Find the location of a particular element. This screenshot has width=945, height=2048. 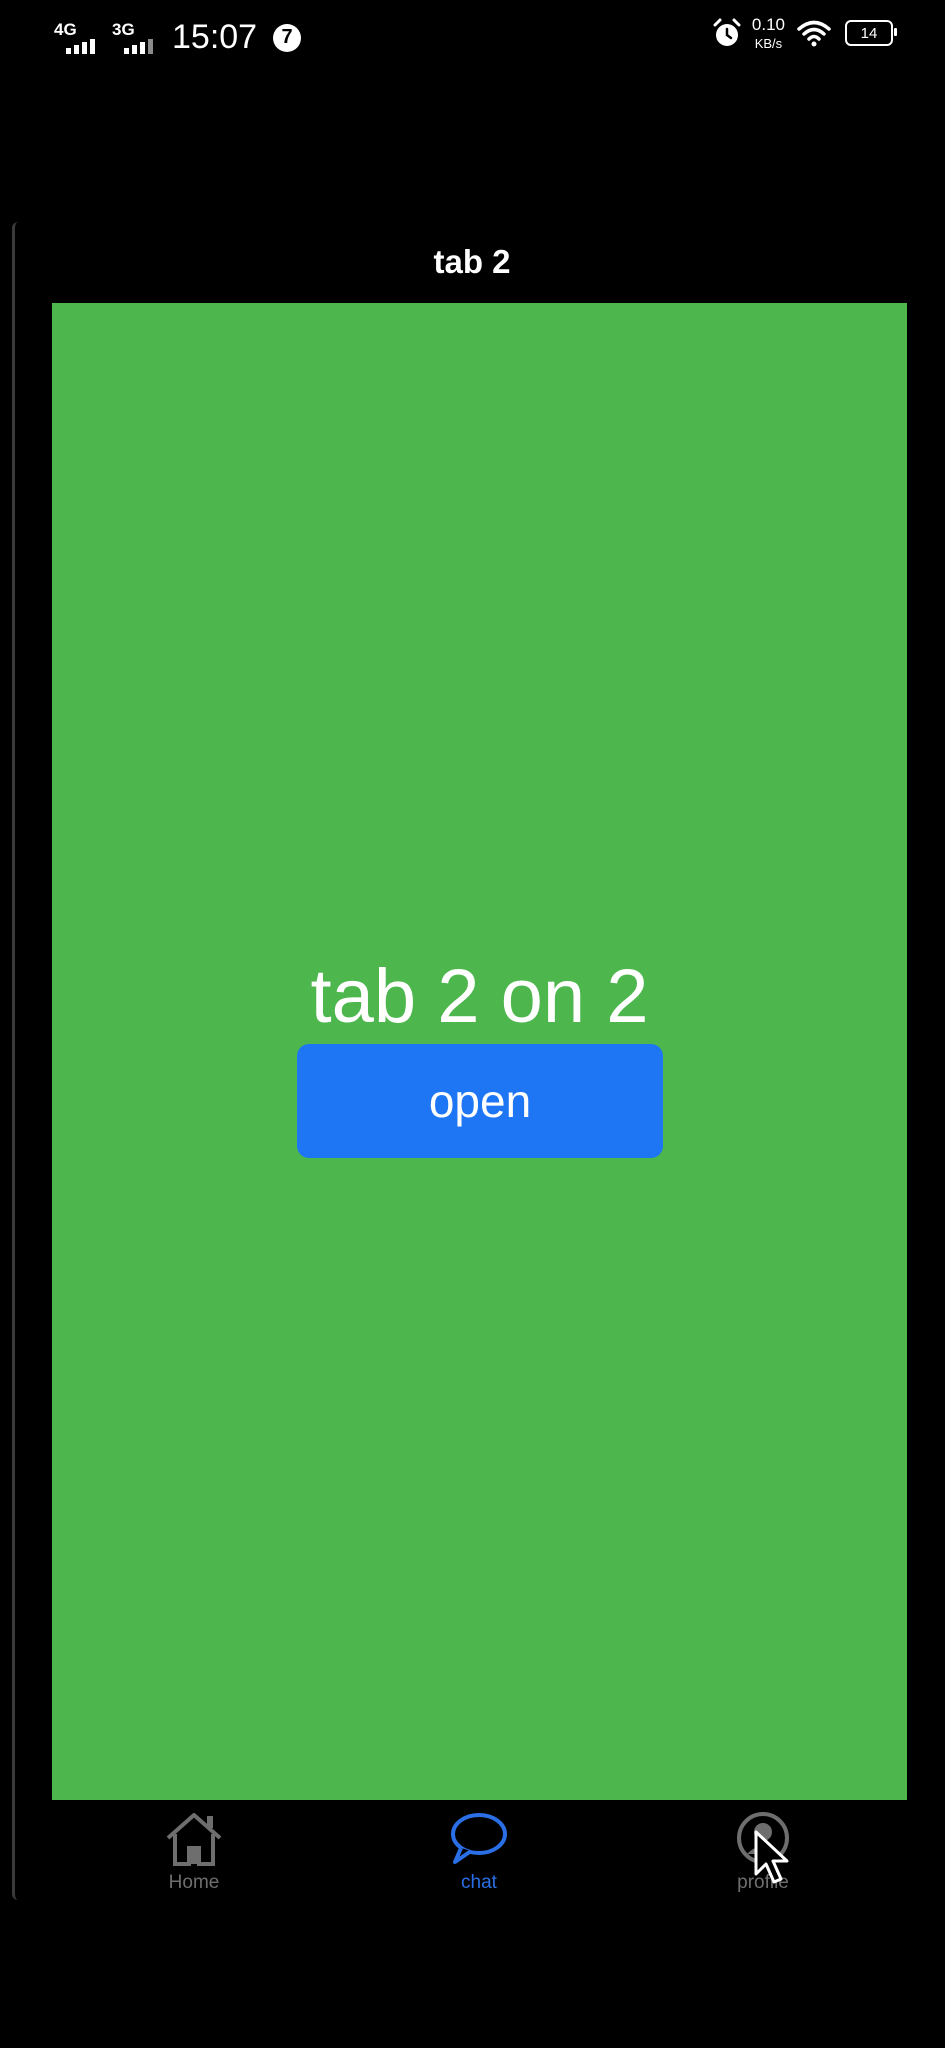

network-type-1: 4G is located at coordinates (65, 29).